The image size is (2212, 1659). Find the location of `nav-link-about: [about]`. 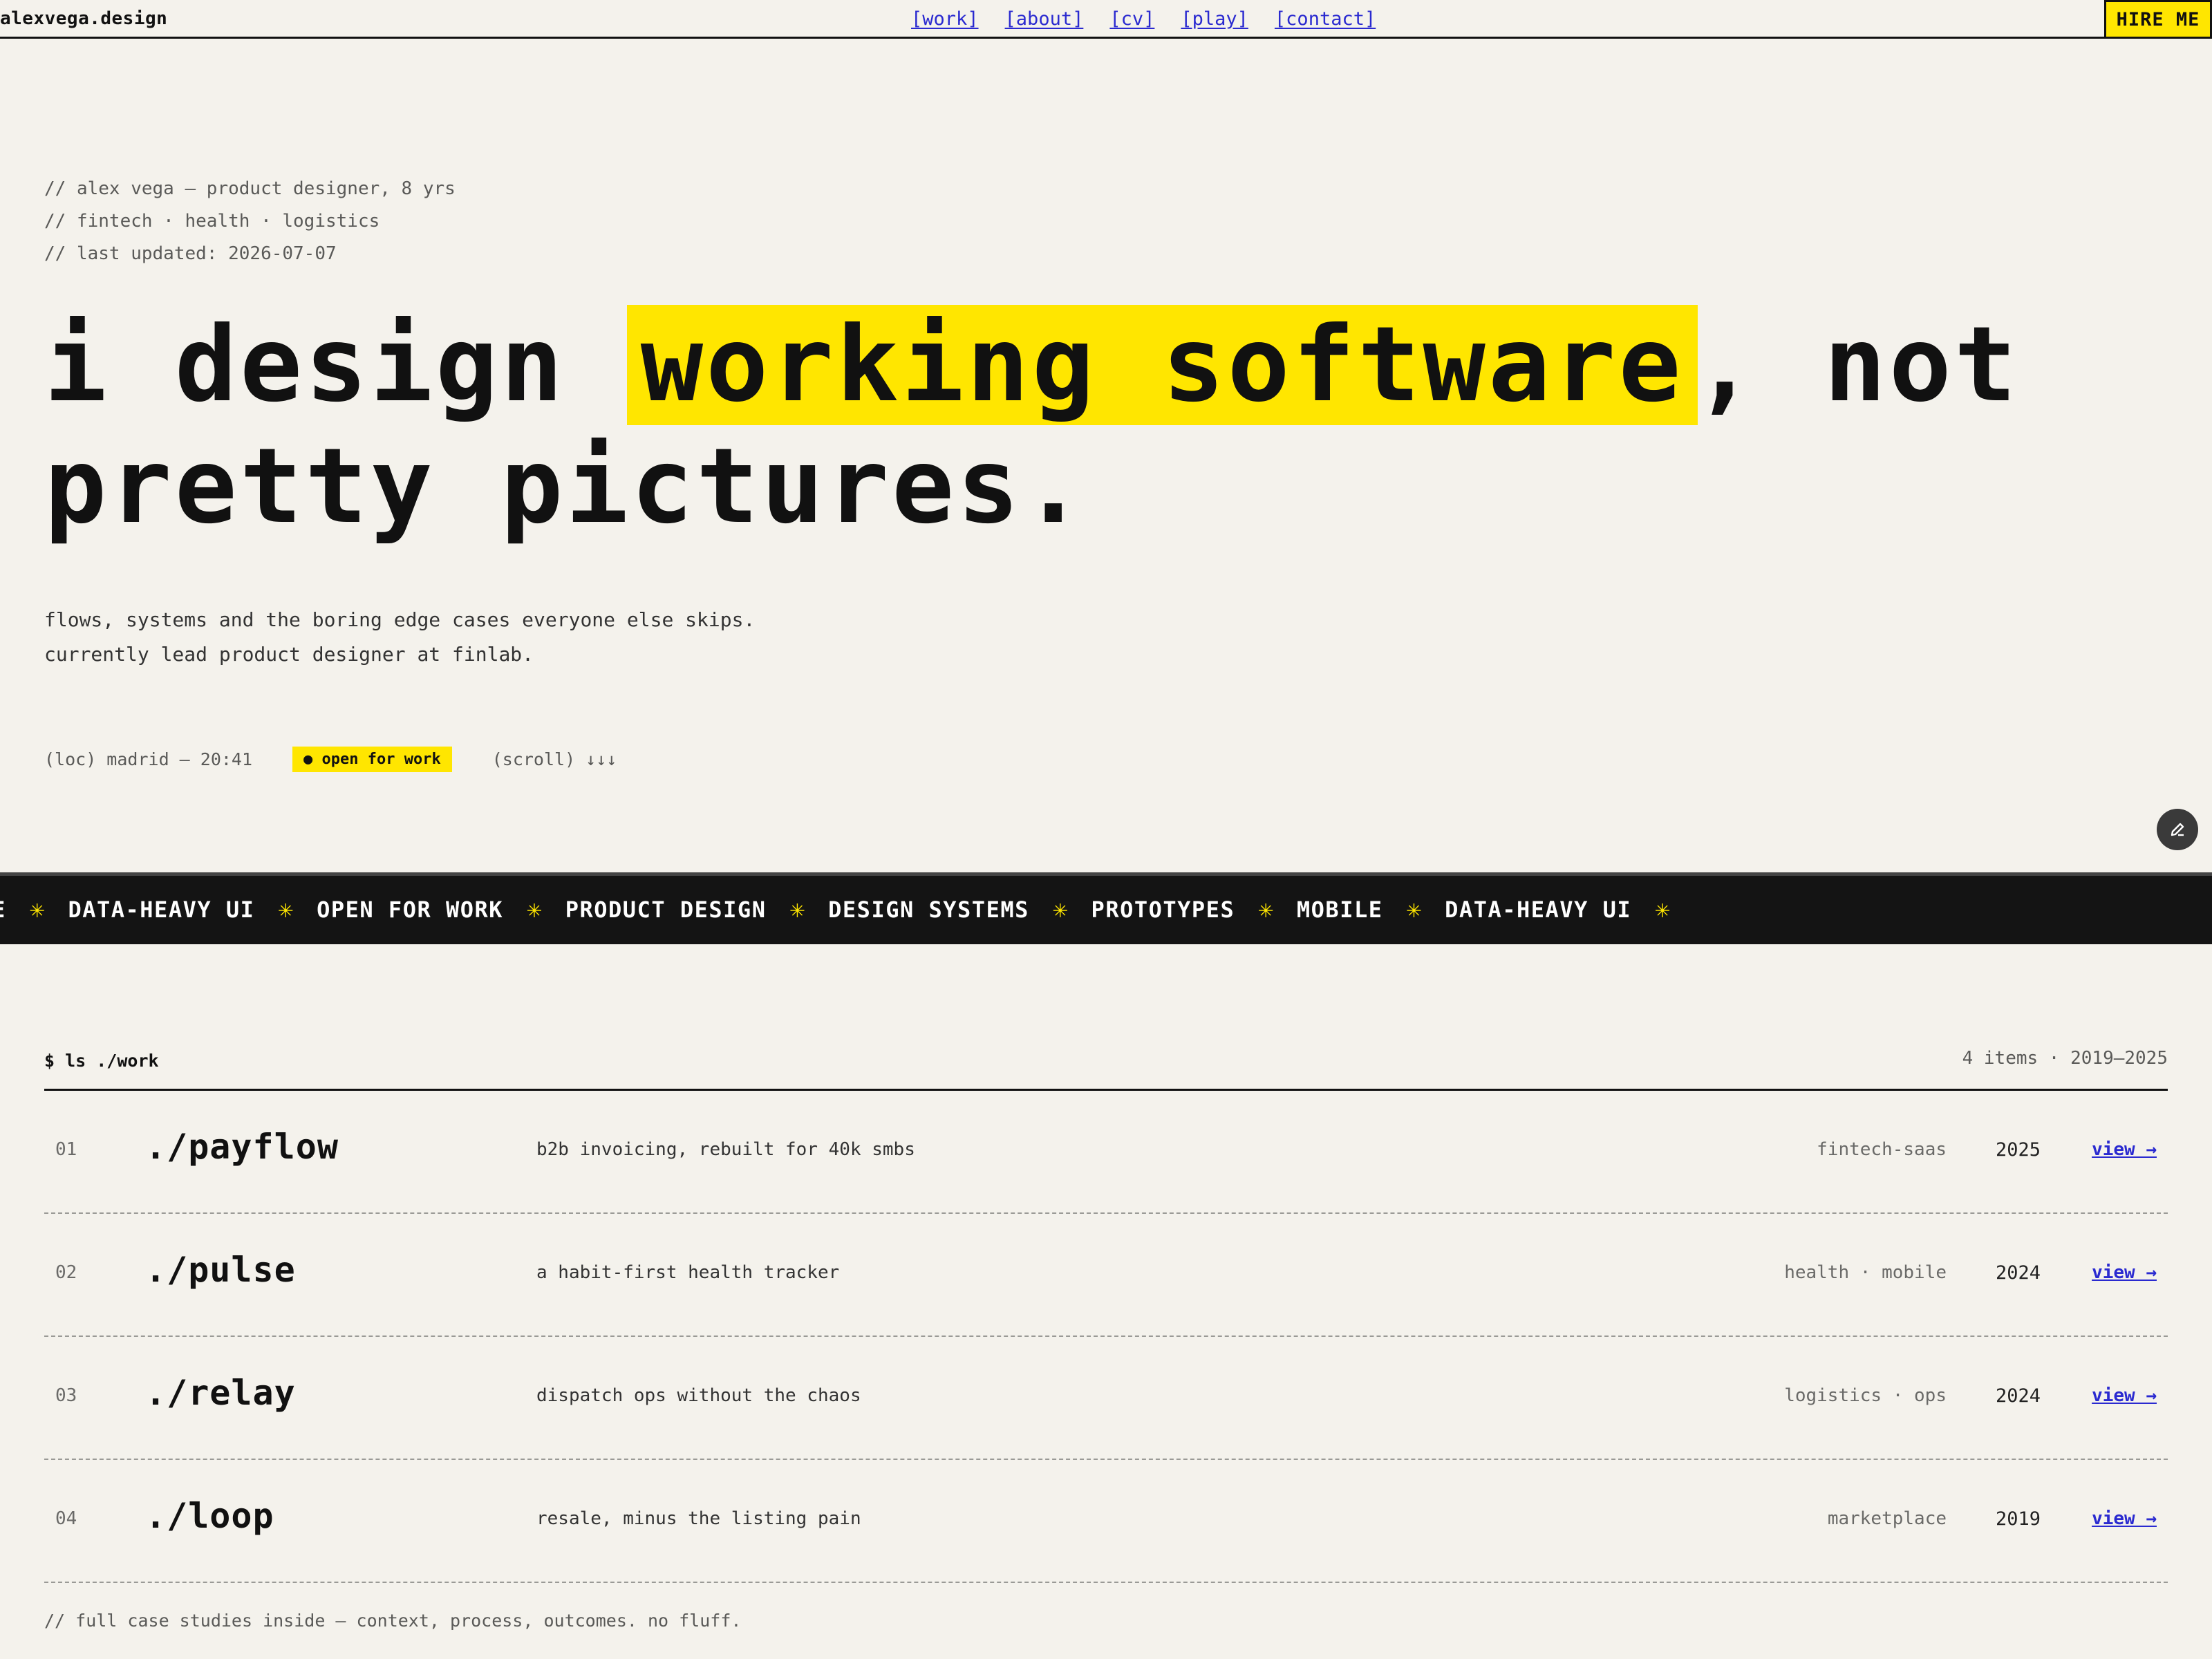

nav-link-about: [about] is located at coordinates (1044, 19).